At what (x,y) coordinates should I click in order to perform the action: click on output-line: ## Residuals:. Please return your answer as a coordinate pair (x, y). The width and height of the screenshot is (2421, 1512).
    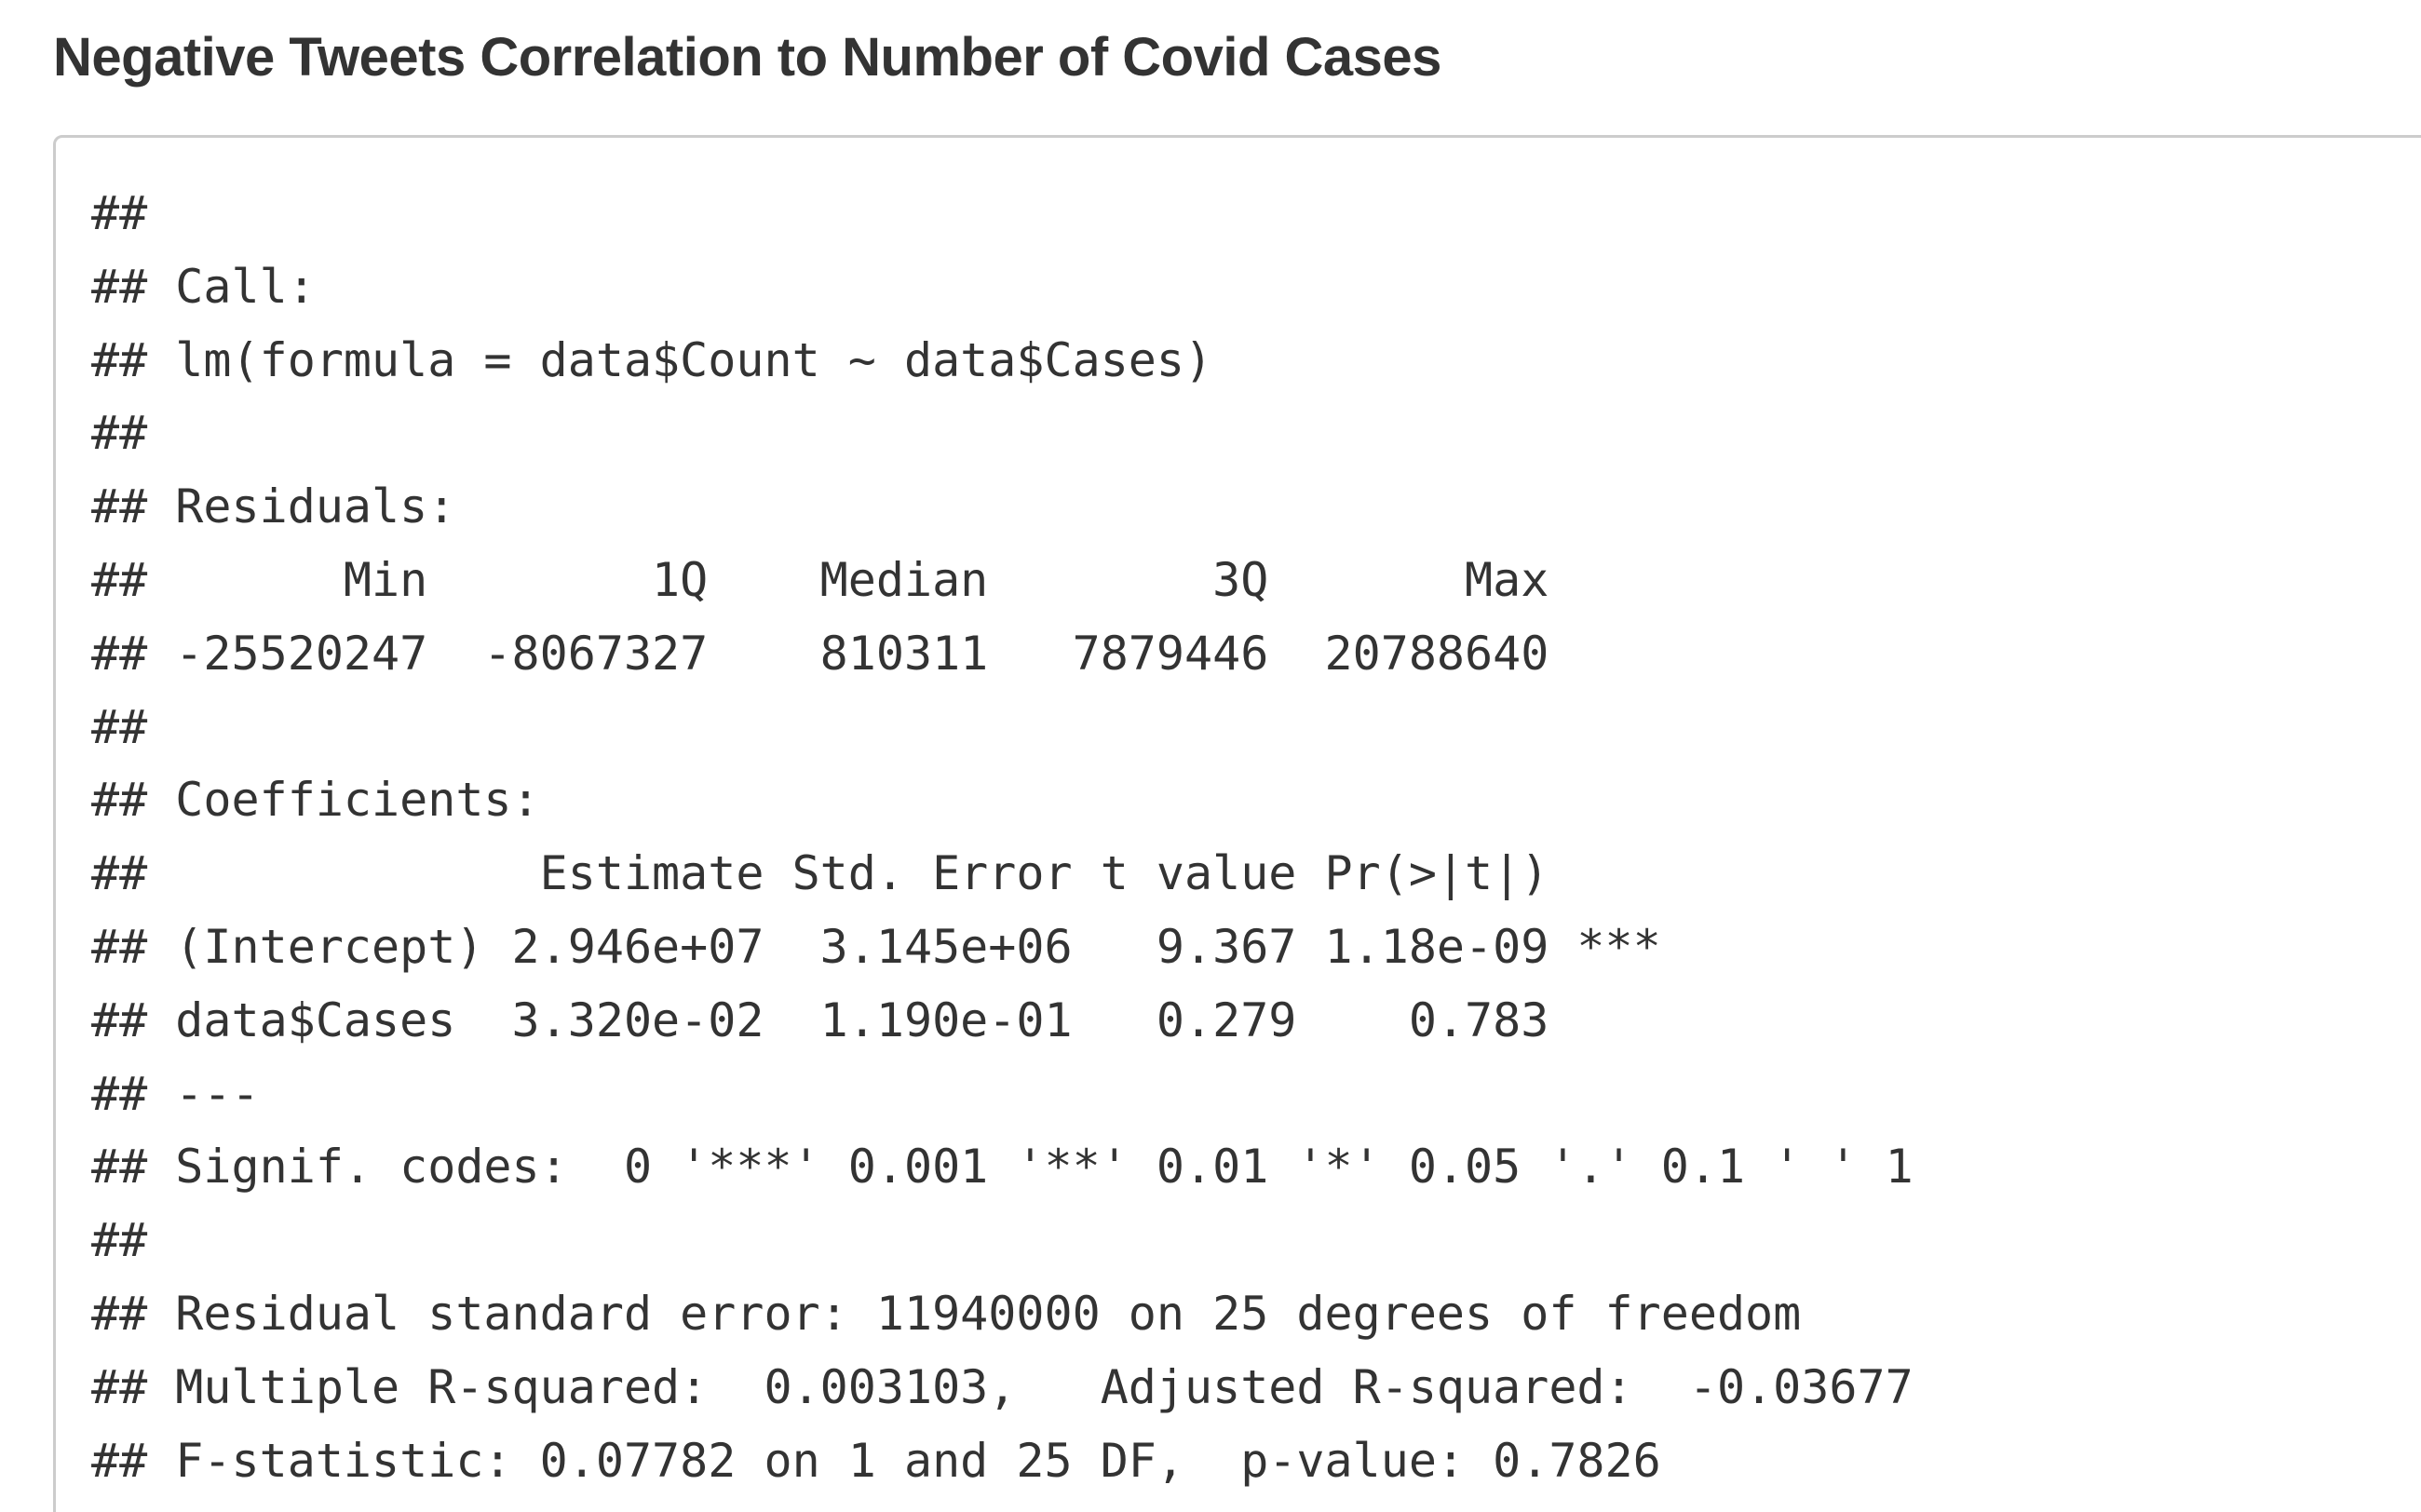
    Looking at the image, I should click on (273, 507).